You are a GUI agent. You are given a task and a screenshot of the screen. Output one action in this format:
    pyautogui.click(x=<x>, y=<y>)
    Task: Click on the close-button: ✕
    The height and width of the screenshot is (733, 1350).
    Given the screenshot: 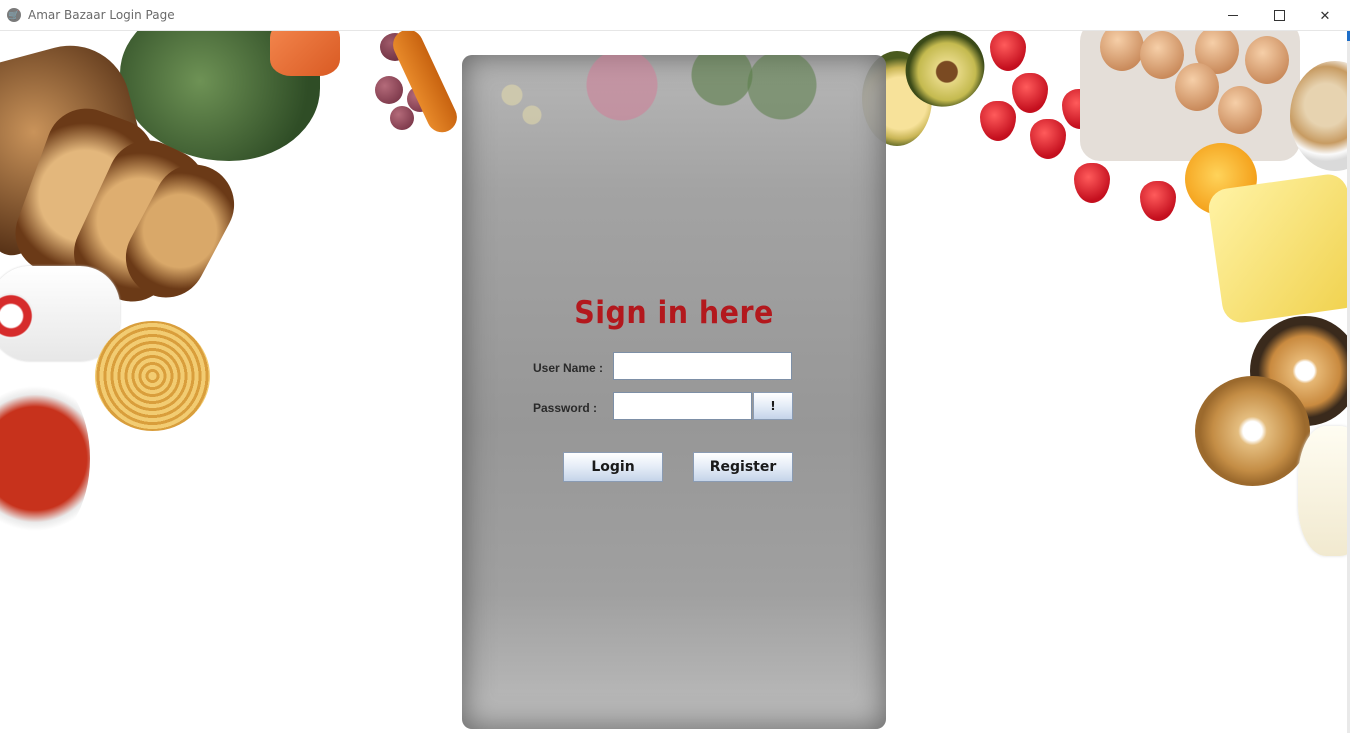 What is the action you would take?
    pyautogui.click(x=1325, y=15)
    